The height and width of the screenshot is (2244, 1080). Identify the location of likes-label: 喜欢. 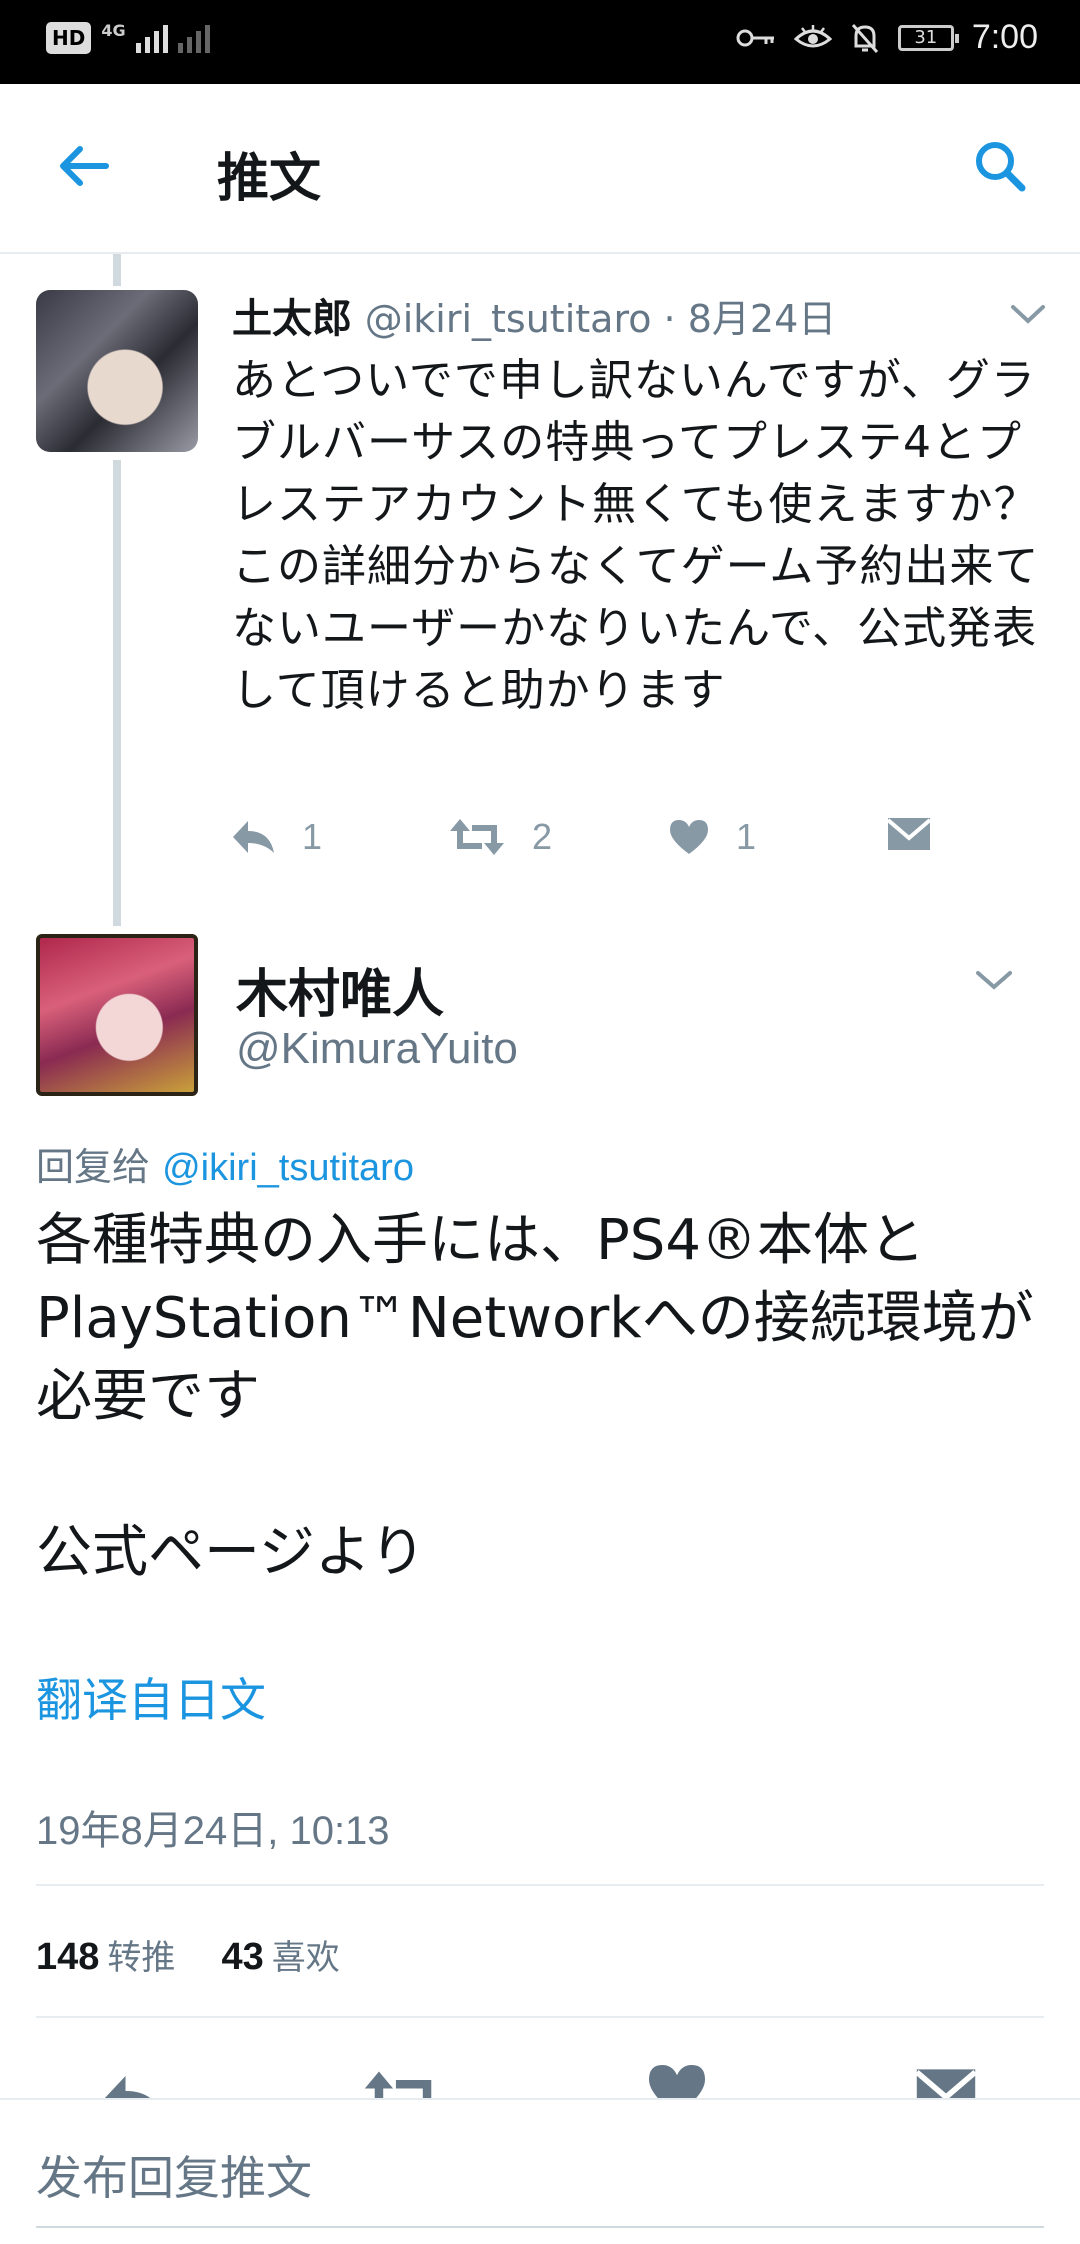
(305, 1958).